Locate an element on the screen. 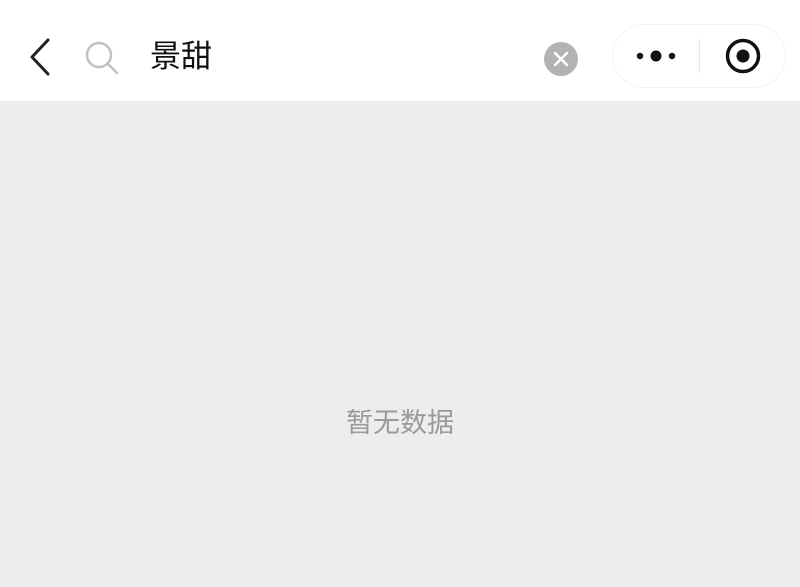 Image resolution: width=800 pixels, height=587 pixels. chevron-left-icon is located at coordinates (40, 57).